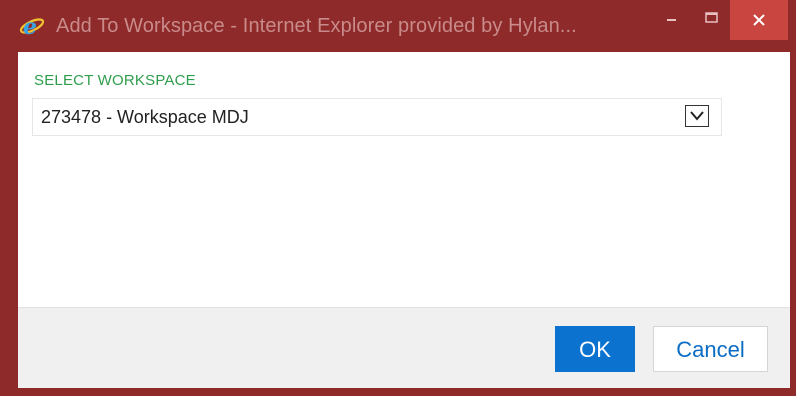 This screenshot has height=396, width=796. I want to click on close-button, so click(759, 20).